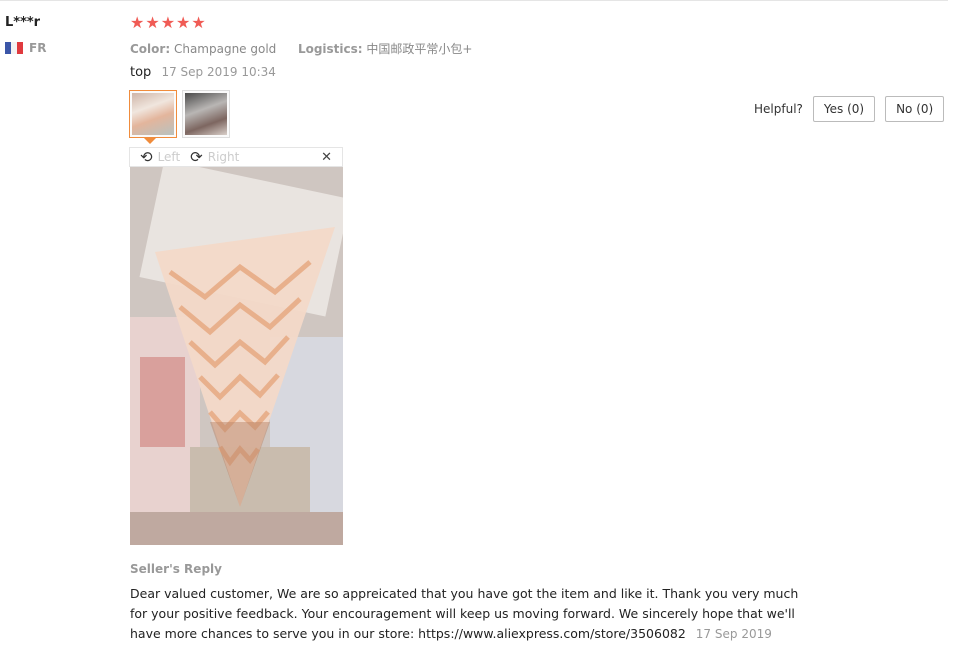  Describe the element at coordinates (330, 49) in the screenshot. I see `logistics-label: Logistics:` at that location.